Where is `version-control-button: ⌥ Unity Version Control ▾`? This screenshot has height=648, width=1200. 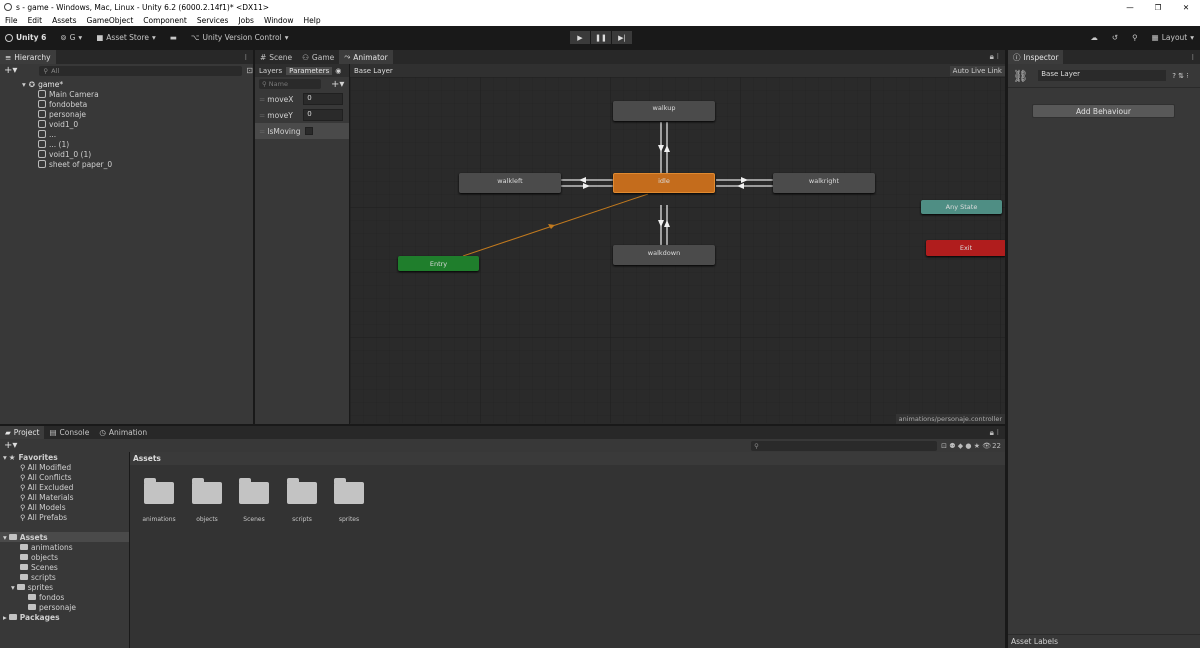 version-control-button: ⌥ Unity Version Control ▾ is located at coordinates (240, 37).